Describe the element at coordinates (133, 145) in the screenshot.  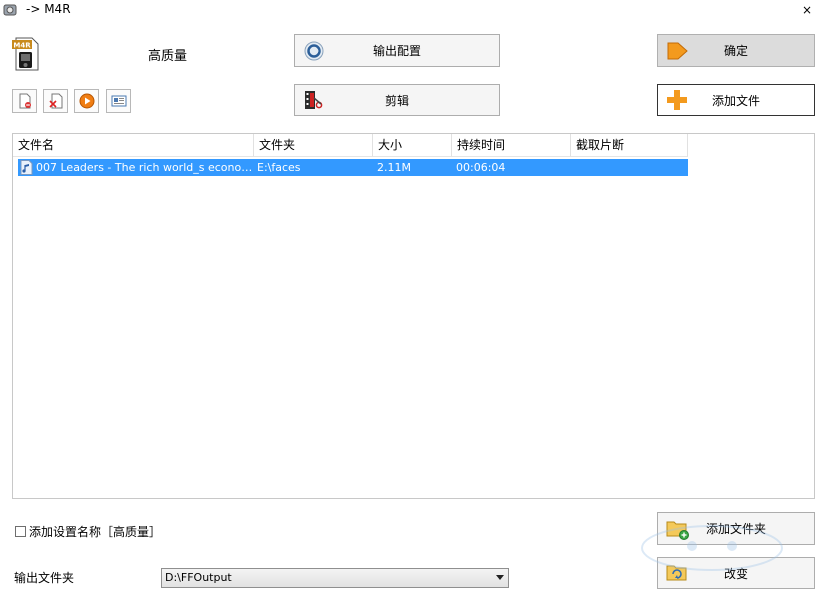
I see `column-header-filename: 文件名` at that location.